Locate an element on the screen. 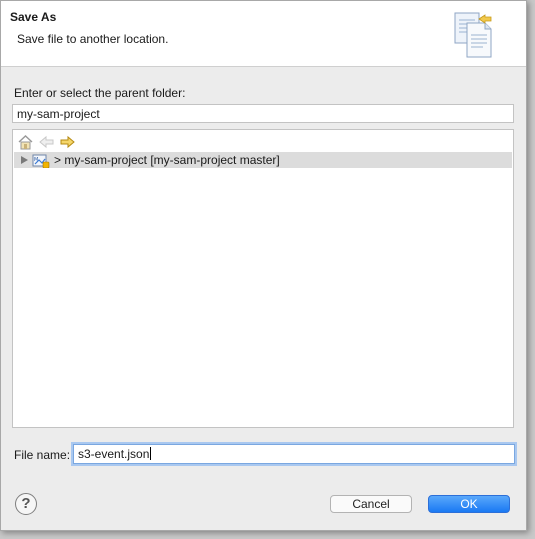  dialog-header: Save As Save file to another location. is located at coordinates (263, 34).